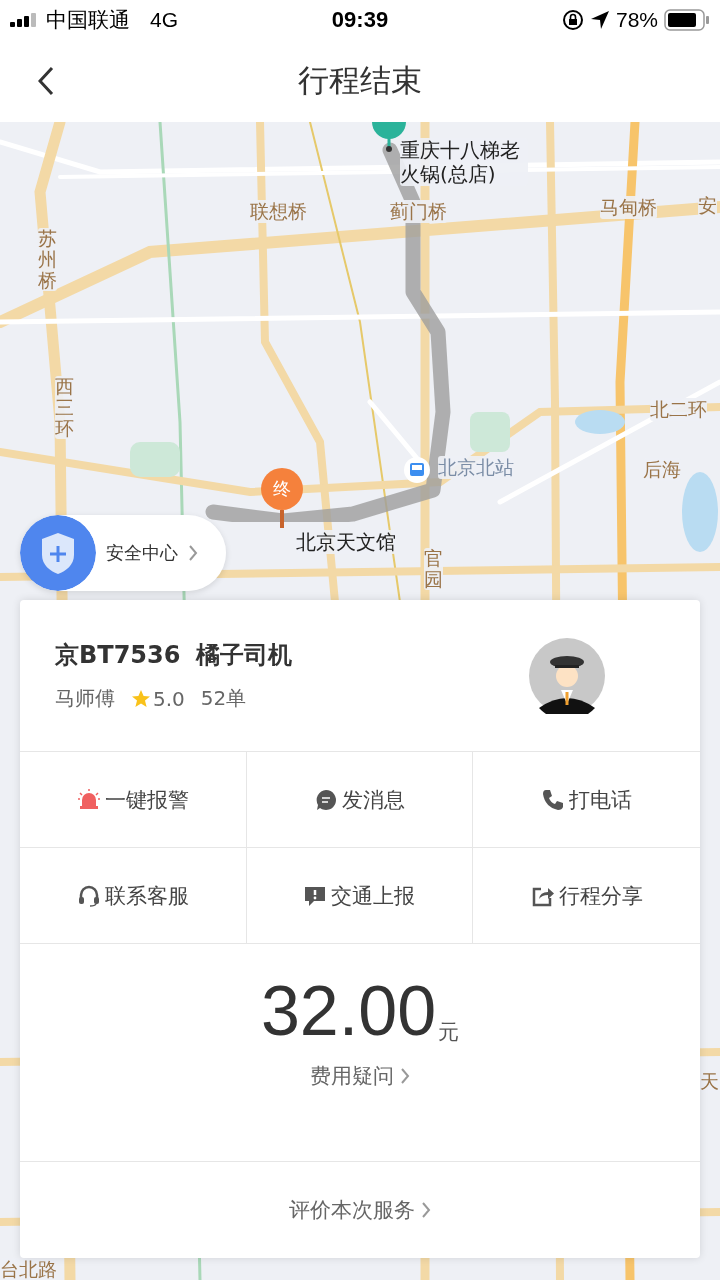 This screenshot has width=720, height=1280. I want to click on driver-name: 马师傅, so click(85, 698).